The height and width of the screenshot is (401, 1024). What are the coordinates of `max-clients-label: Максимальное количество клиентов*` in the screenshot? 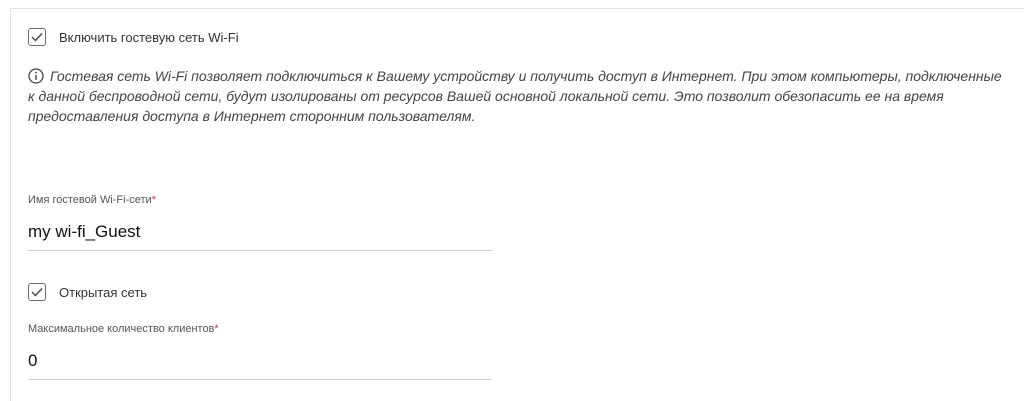 It's located at (123, 329).